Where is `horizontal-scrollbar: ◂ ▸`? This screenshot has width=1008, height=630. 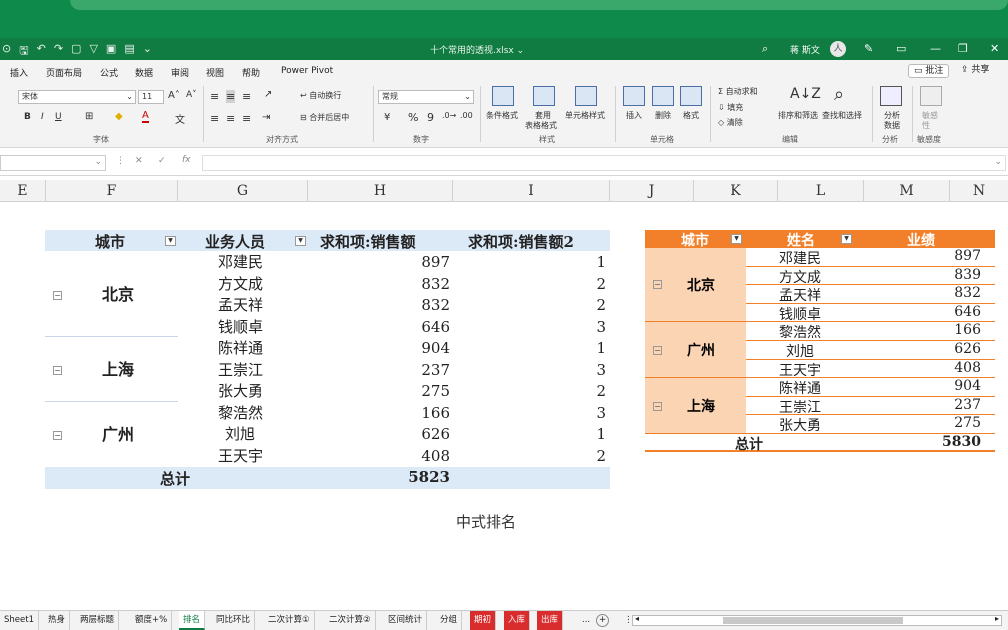
horizontal-scrollbar: ◂ ▸ is located at coordinates (817, 620).